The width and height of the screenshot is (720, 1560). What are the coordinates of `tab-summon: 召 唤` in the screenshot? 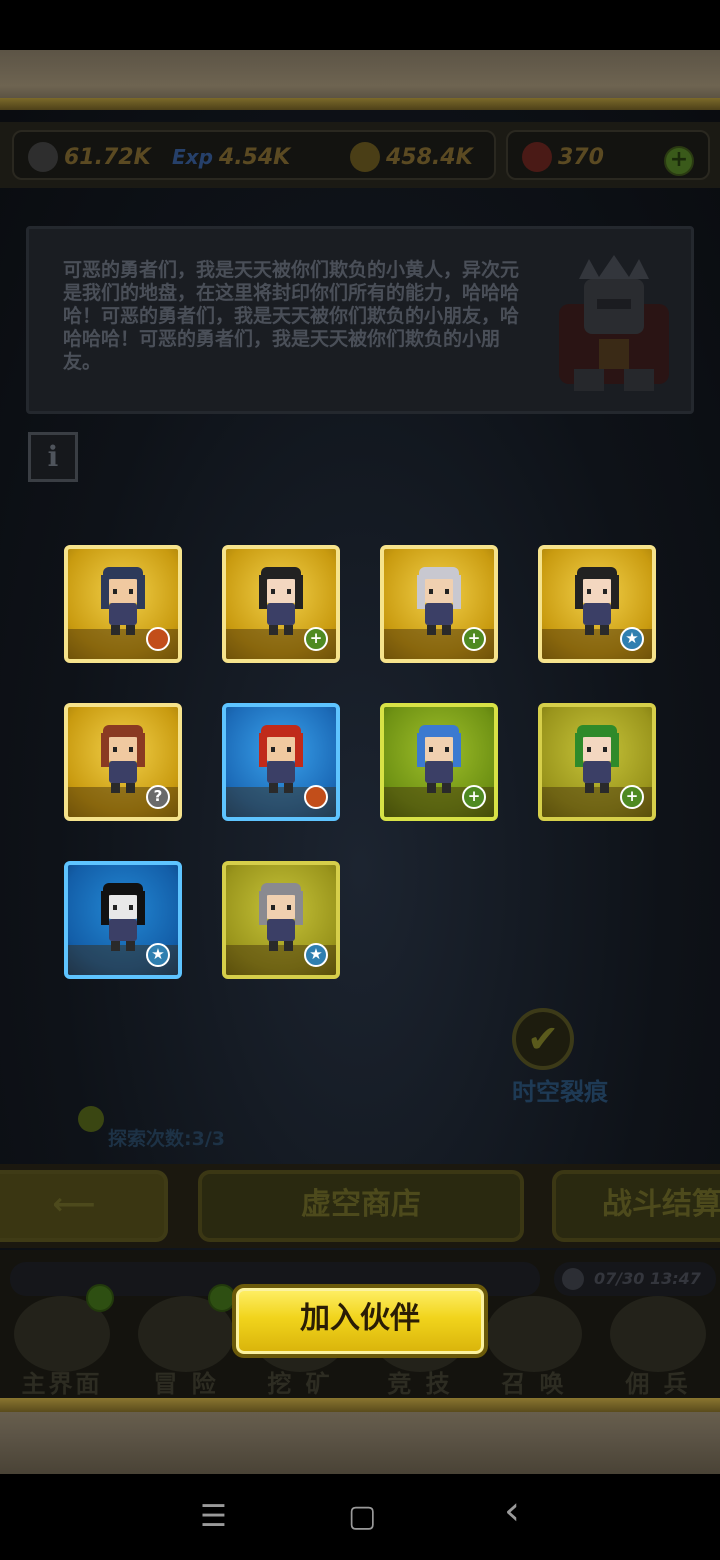 It's located at (534, 1344).